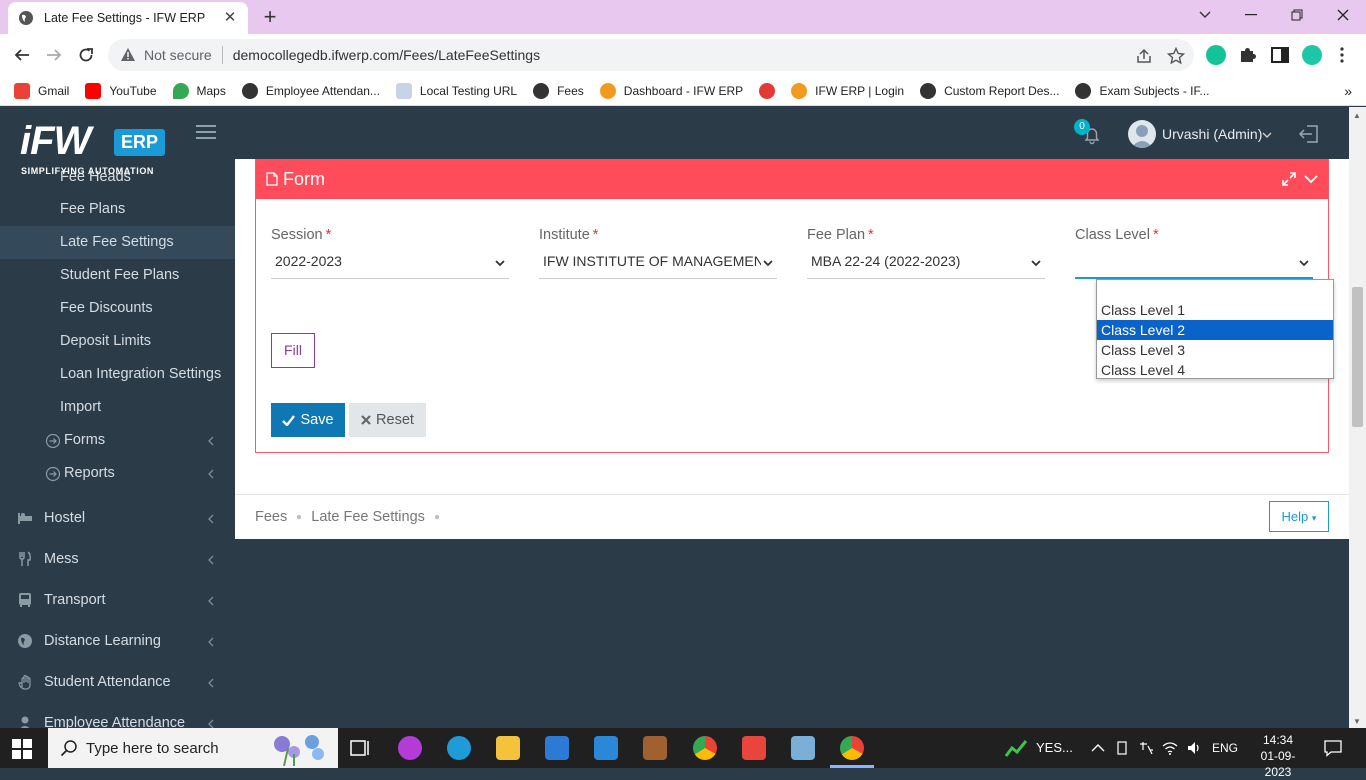 Image resolution: width=1366 pixels, height=780 pixels. I want to click on bookmark-red-app, so click(767, 90).